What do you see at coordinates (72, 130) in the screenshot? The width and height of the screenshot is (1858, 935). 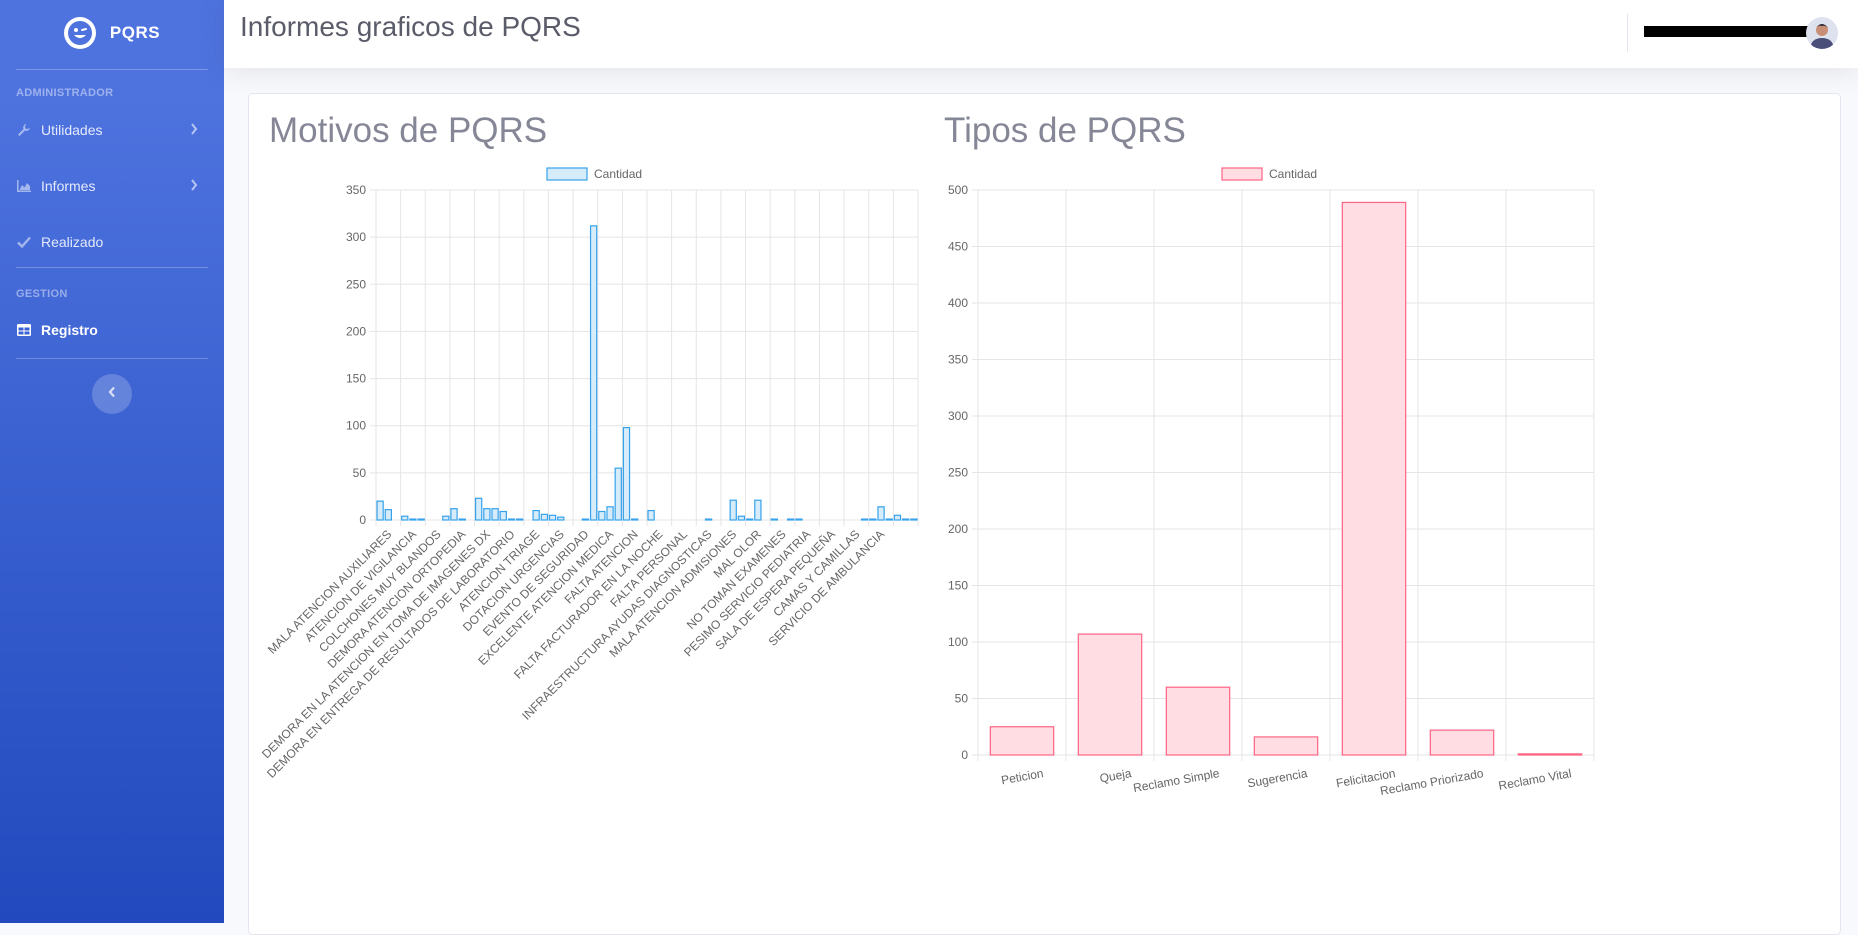 I see `sidebar-item-label: Utilidades` at bounding box center [72, 130].